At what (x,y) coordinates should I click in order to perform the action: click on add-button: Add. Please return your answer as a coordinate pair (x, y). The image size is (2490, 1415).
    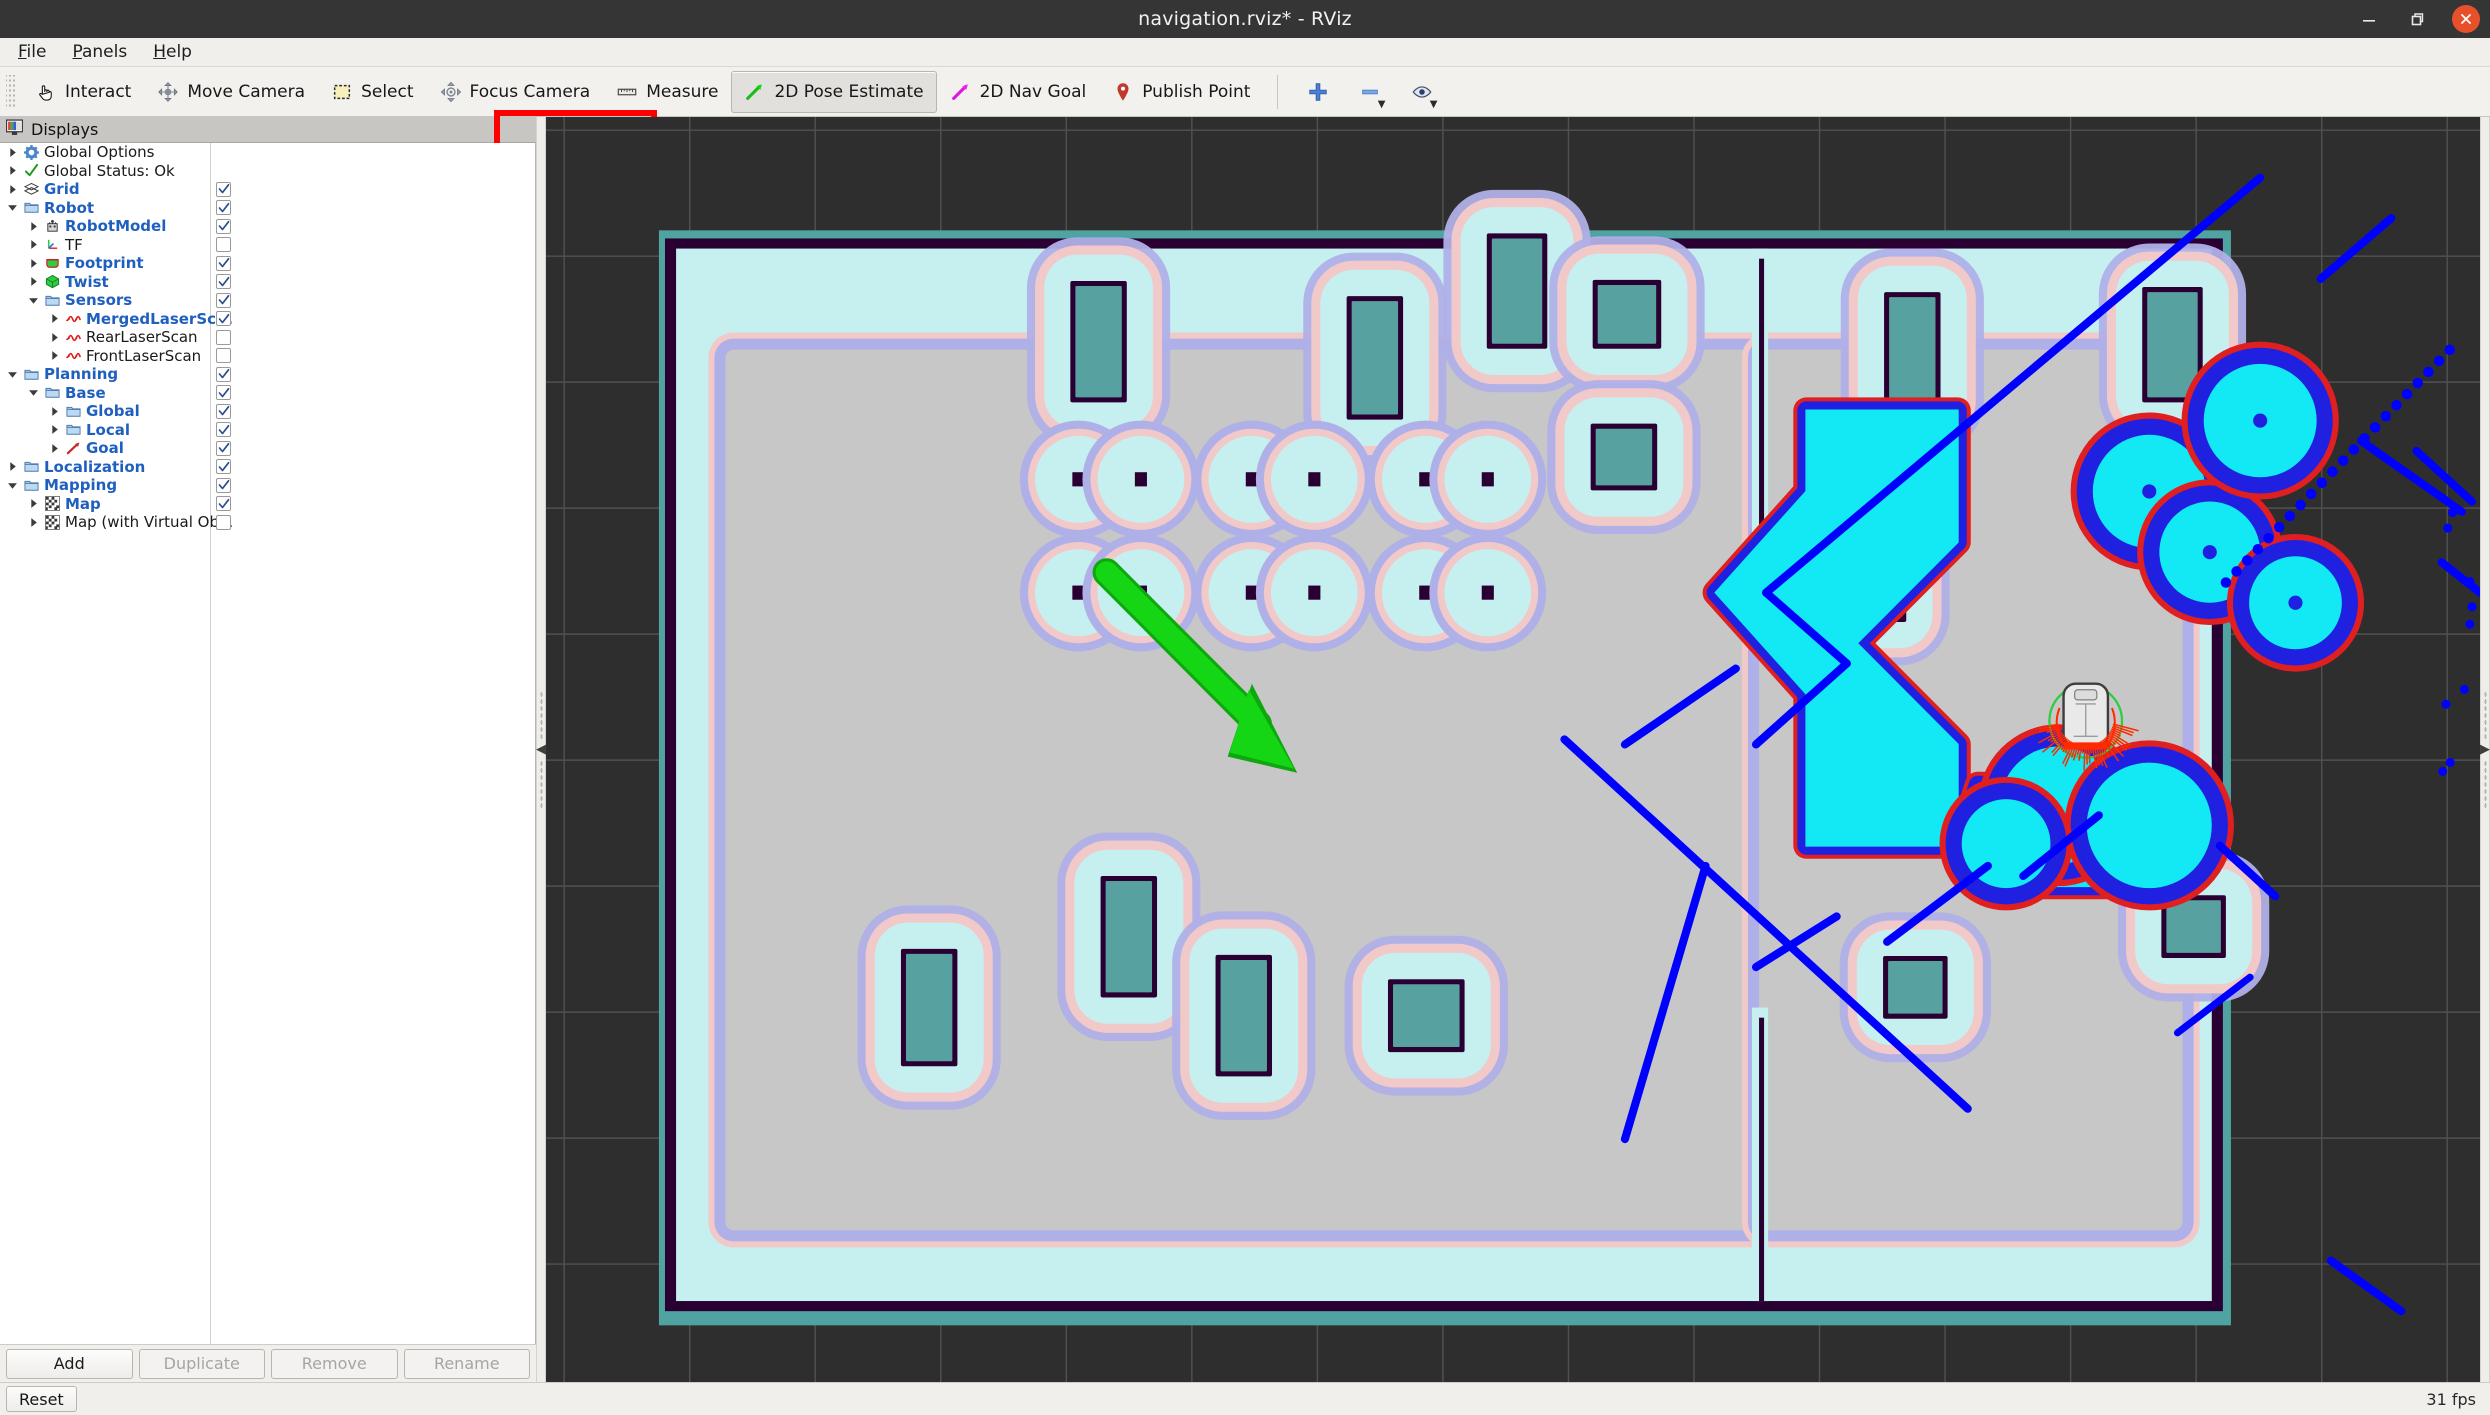
    Looking at the image, I should click on (69, 1363).